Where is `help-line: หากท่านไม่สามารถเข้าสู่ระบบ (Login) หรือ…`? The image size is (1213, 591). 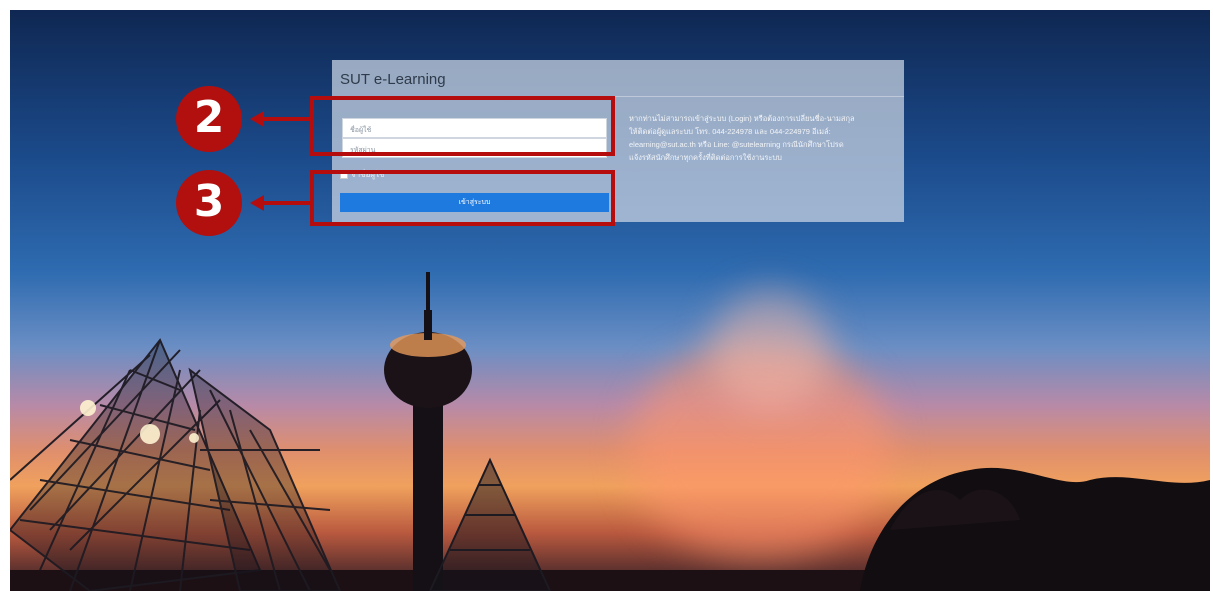 help-line: หากท่านไม่สามารถเข้าสู่ระบบ (Login) หรือ… is located at coordinates (742, 118).